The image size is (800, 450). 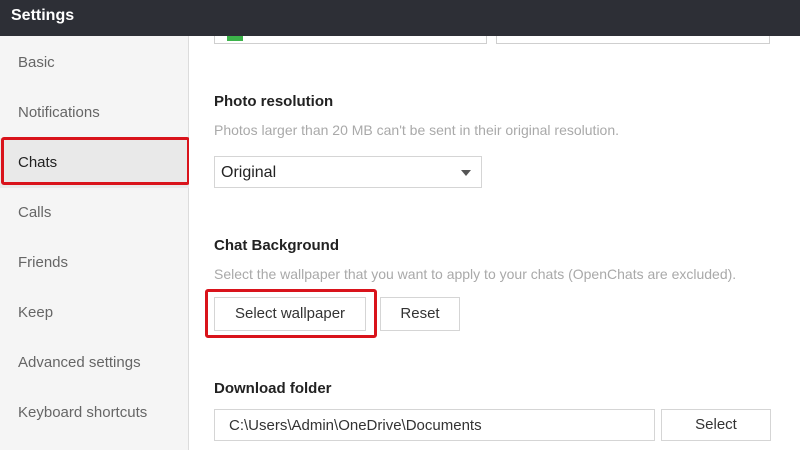 What do you see at coordinates (249, 172) in the screenshot?
I see `photo-resolution-value: Original` at bounding box center [249, 172].